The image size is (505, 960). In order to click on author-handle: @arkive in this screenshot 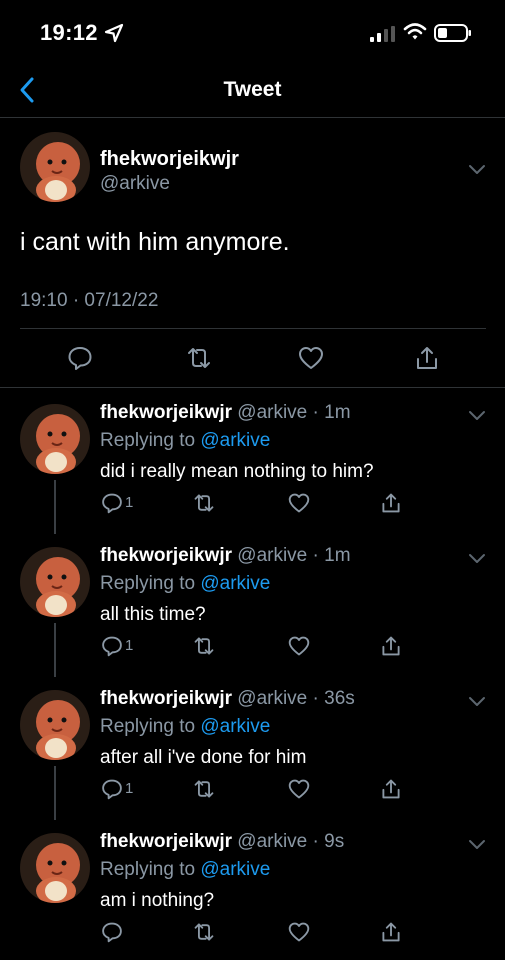, I will do `click(135, 184)`.